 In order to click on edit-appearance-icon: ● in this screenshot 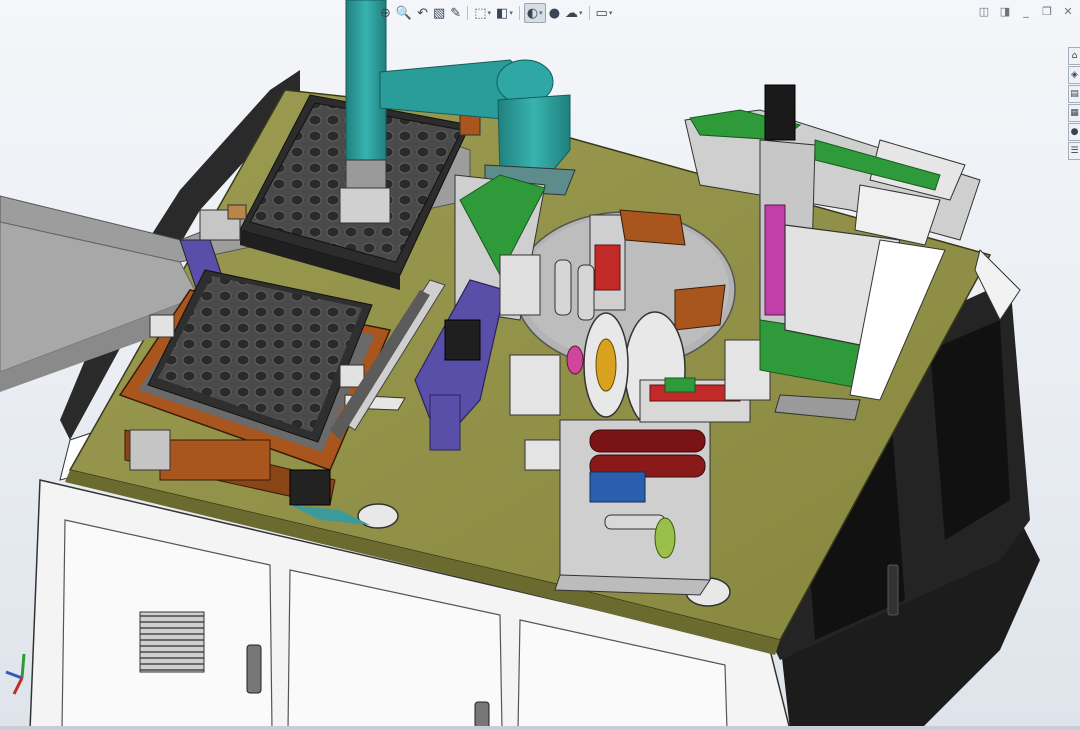, I will do `click(554, 13)`.